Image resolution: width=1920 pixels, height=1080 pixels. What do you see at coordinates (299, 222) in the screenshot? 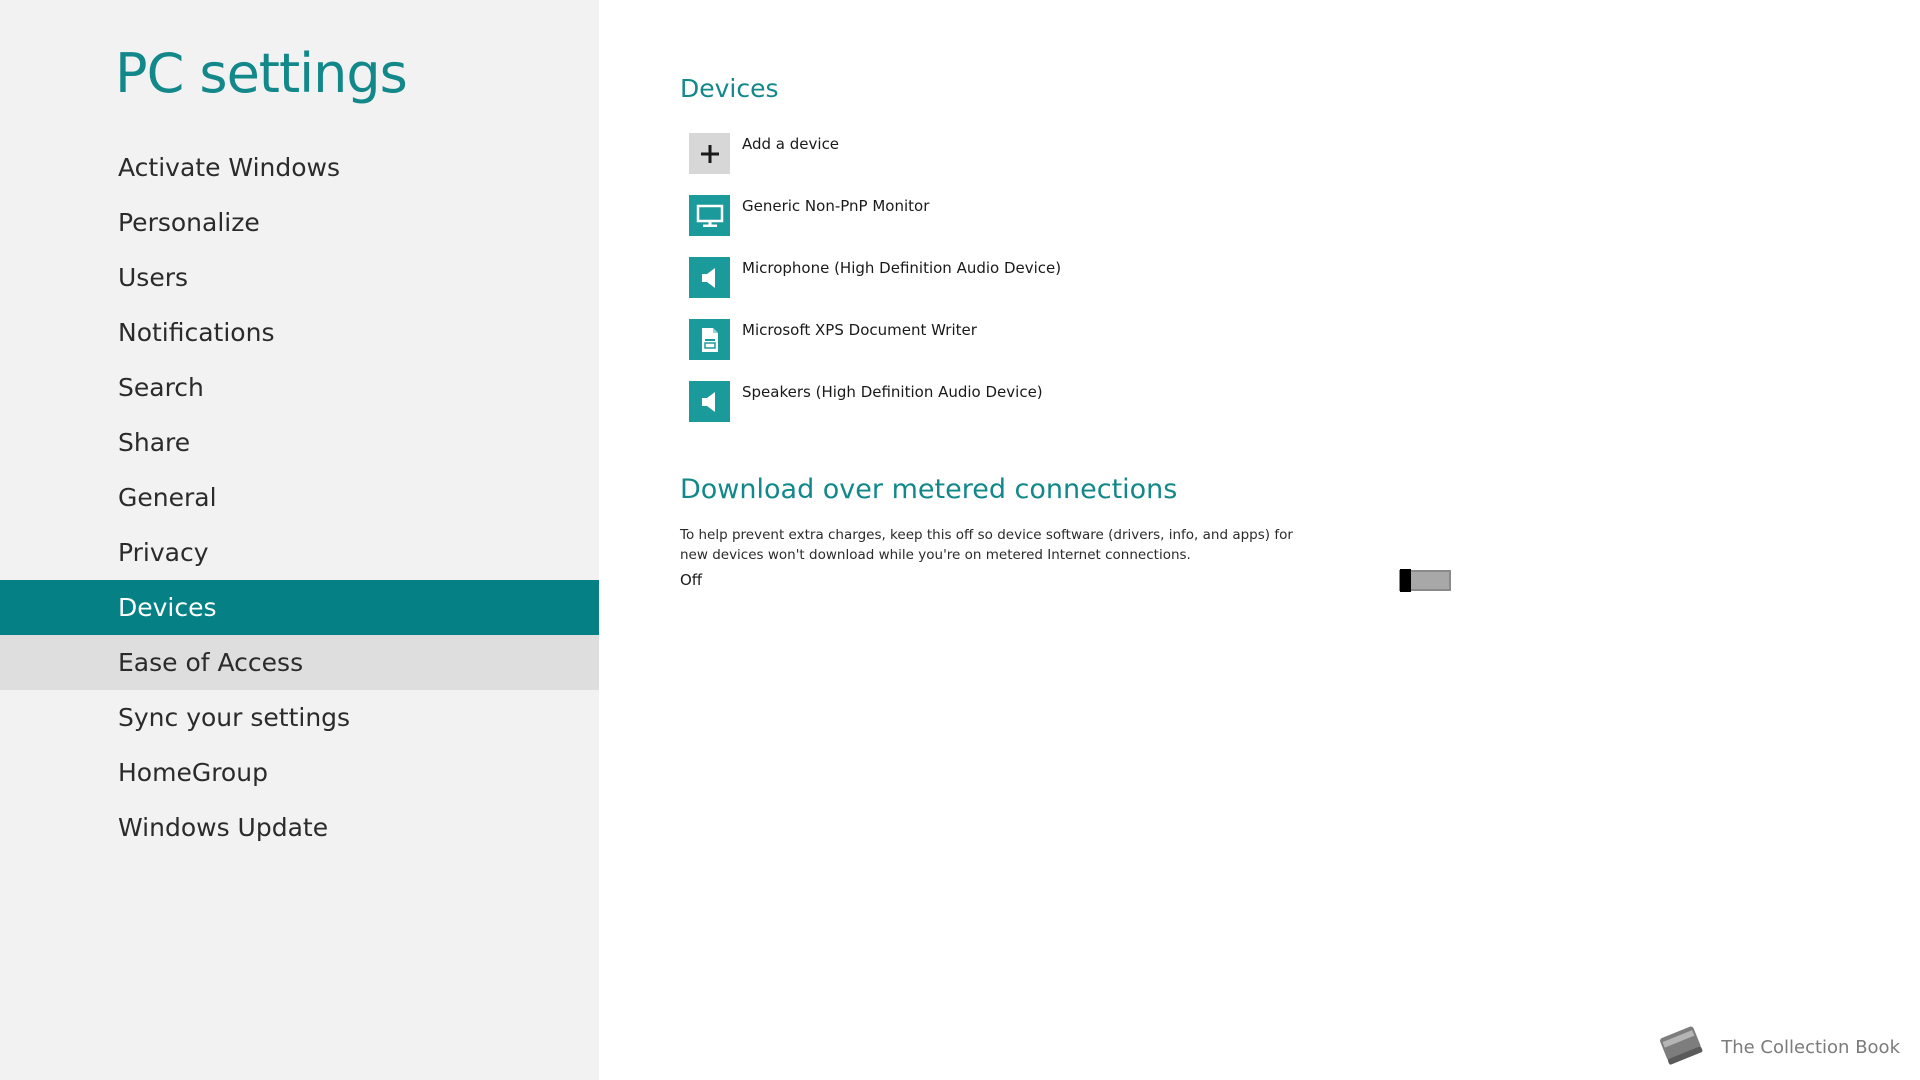
I see `nav-item-personalize: Personalize` at bounding box center [299, 222].